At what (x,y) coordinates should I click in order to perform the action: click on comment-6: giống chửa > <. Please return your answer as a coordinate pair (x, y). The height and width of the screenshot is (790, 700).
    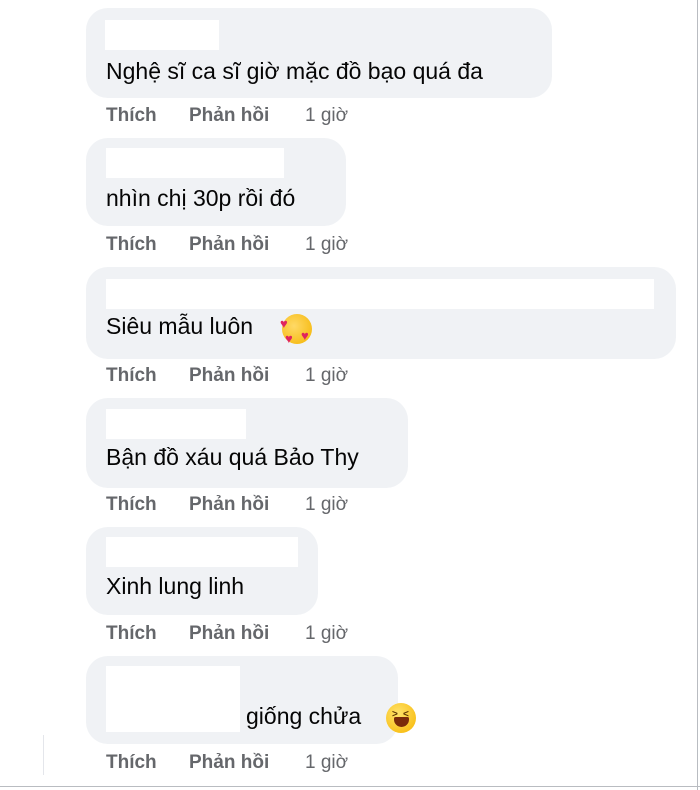
    Looking at the image, I should click on (251, 700).